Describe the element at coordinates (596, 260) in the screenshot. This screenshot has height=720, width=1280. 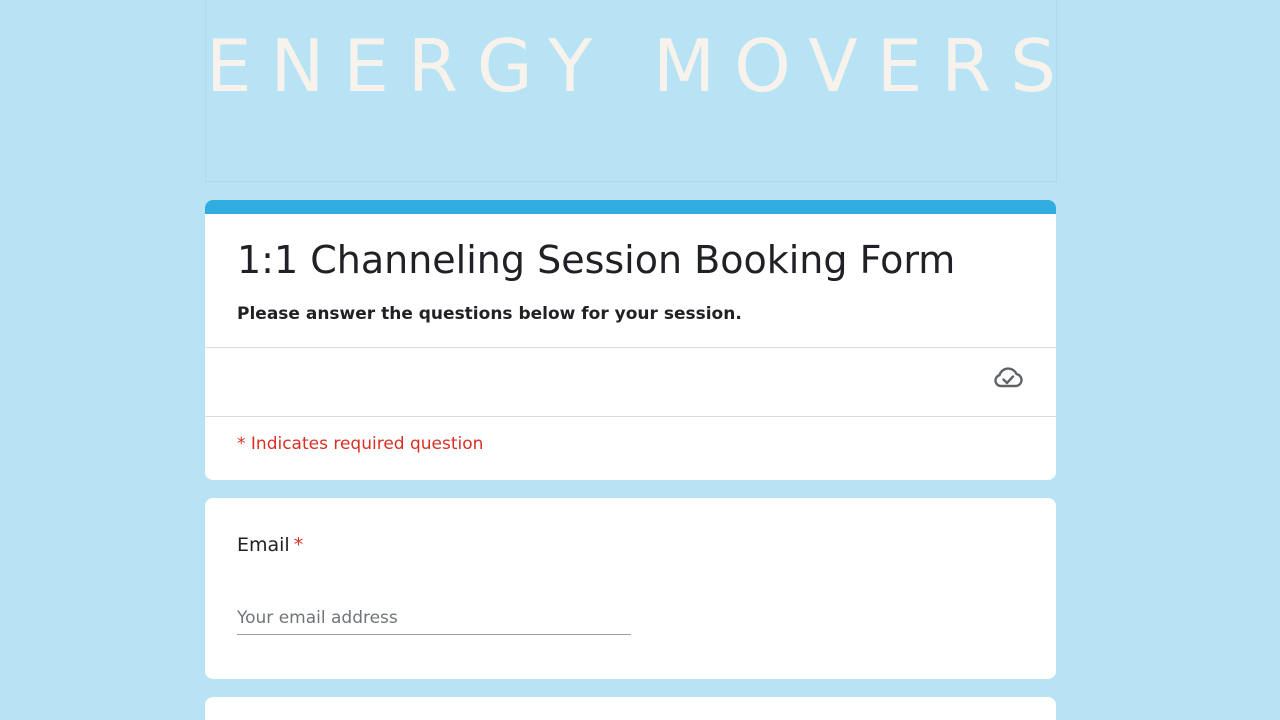
I see `form-title: 1:1 Channeling Session Booking Form` at that location.